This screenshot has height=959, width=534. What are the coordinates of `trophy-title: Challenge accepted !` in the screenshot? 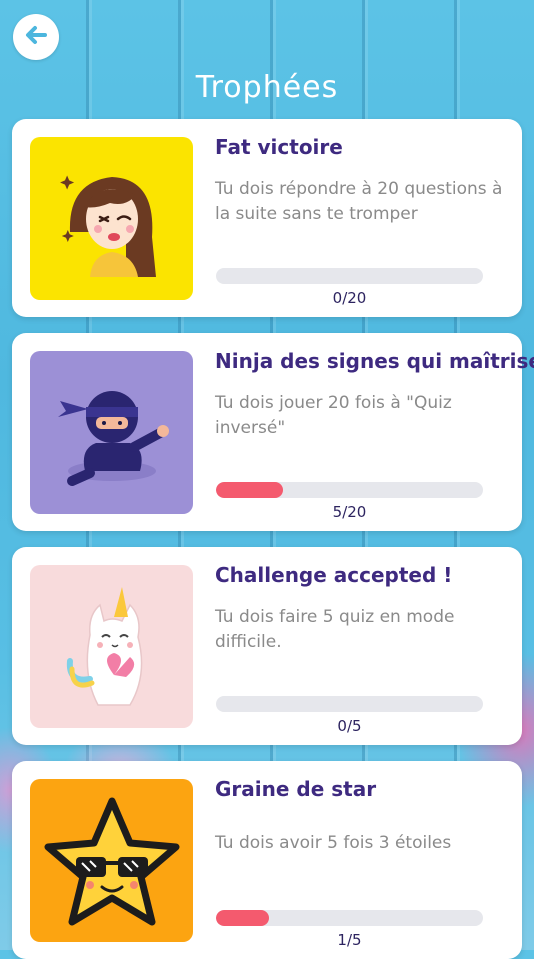 It's located at (334, 575).